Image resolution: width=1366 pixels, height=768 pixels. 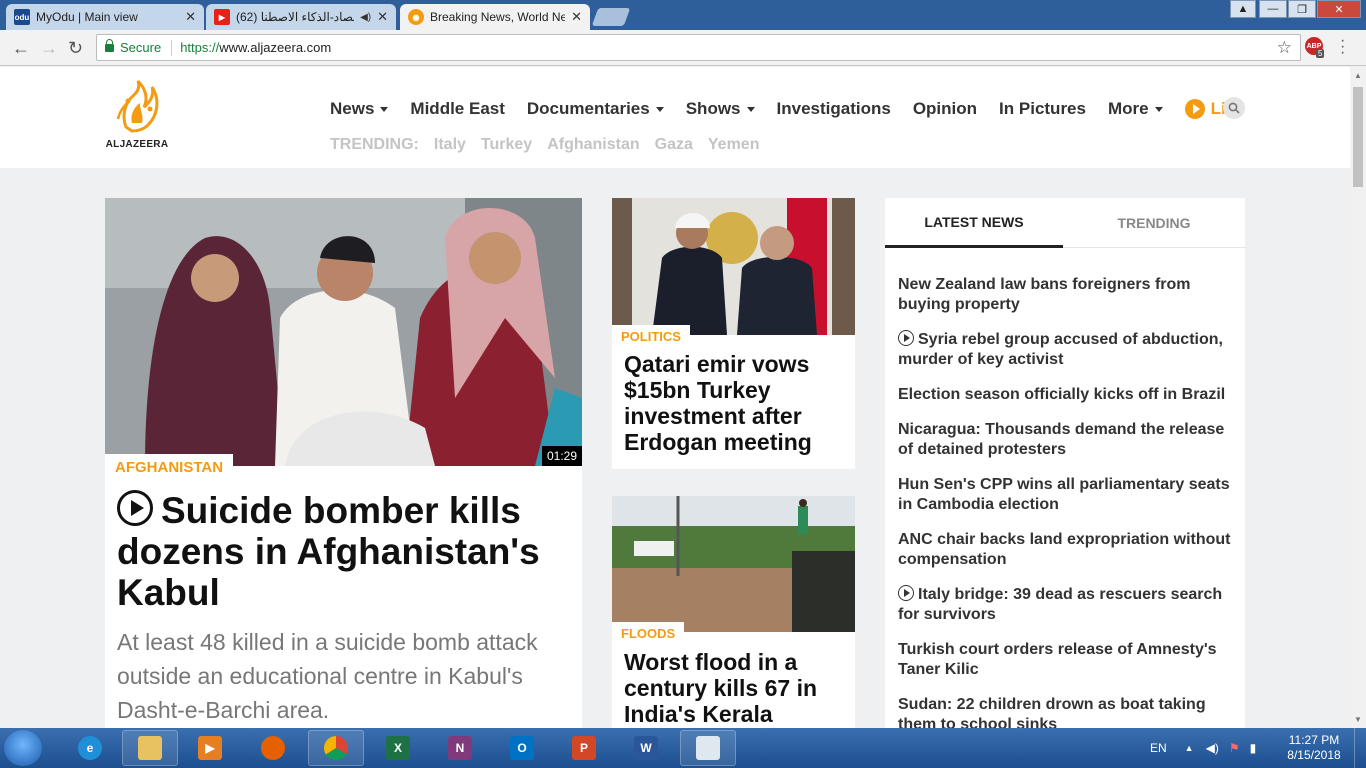 I want to click on taskbar-clock: 11:27 PM 8/15/2018, so click(x=1314, y=748).